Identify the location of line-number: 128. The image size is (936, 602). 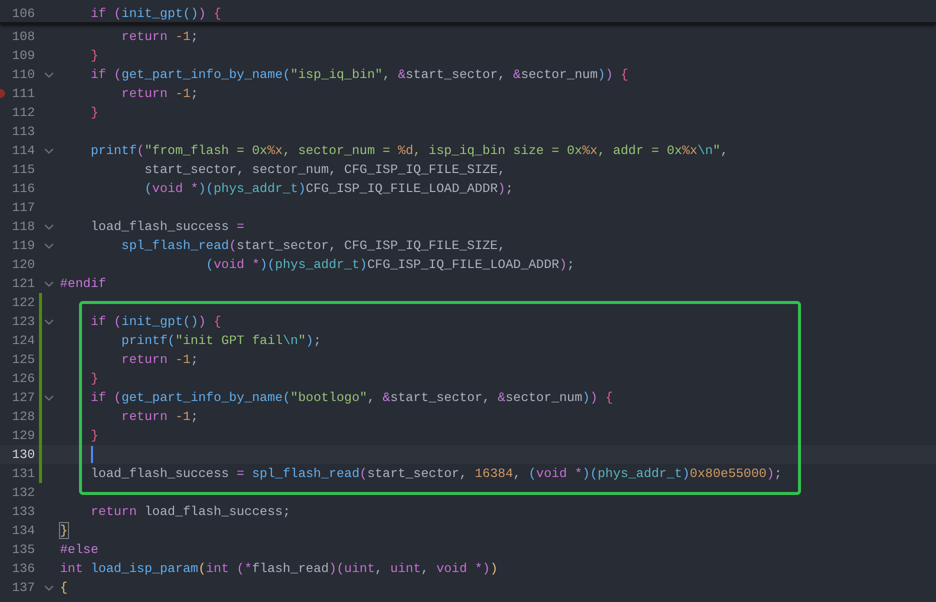
(22, 417).